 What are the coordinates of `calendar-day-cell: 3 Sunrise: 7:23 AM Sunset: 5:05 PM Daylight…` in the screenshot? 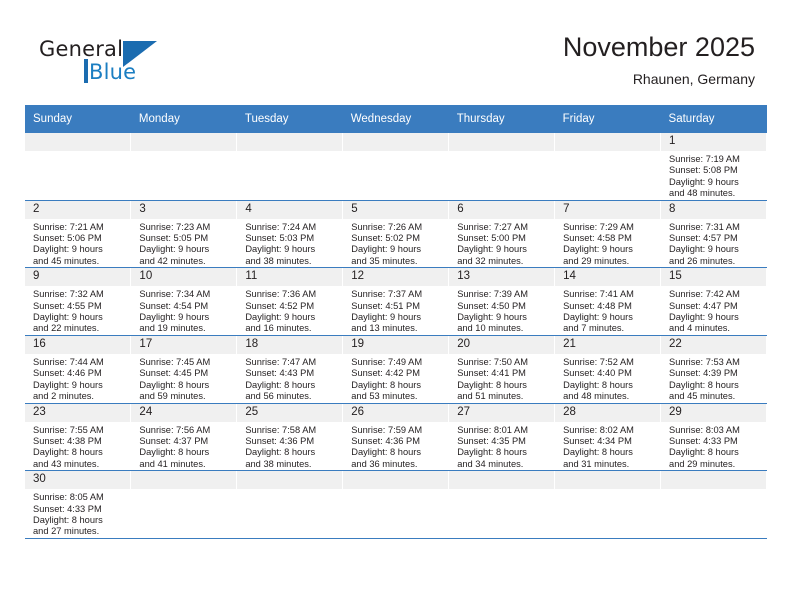 It's located at (184, 234).